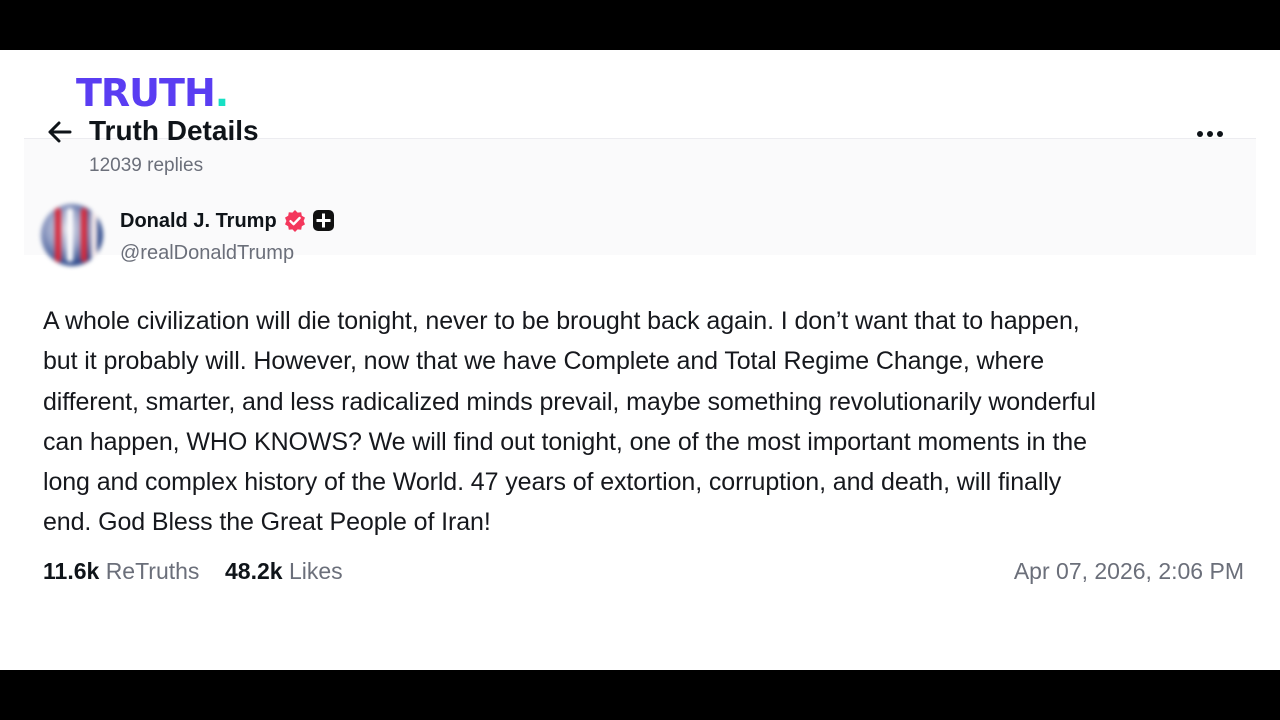  I want to click on likes-label: Likes, so click(315, 571).